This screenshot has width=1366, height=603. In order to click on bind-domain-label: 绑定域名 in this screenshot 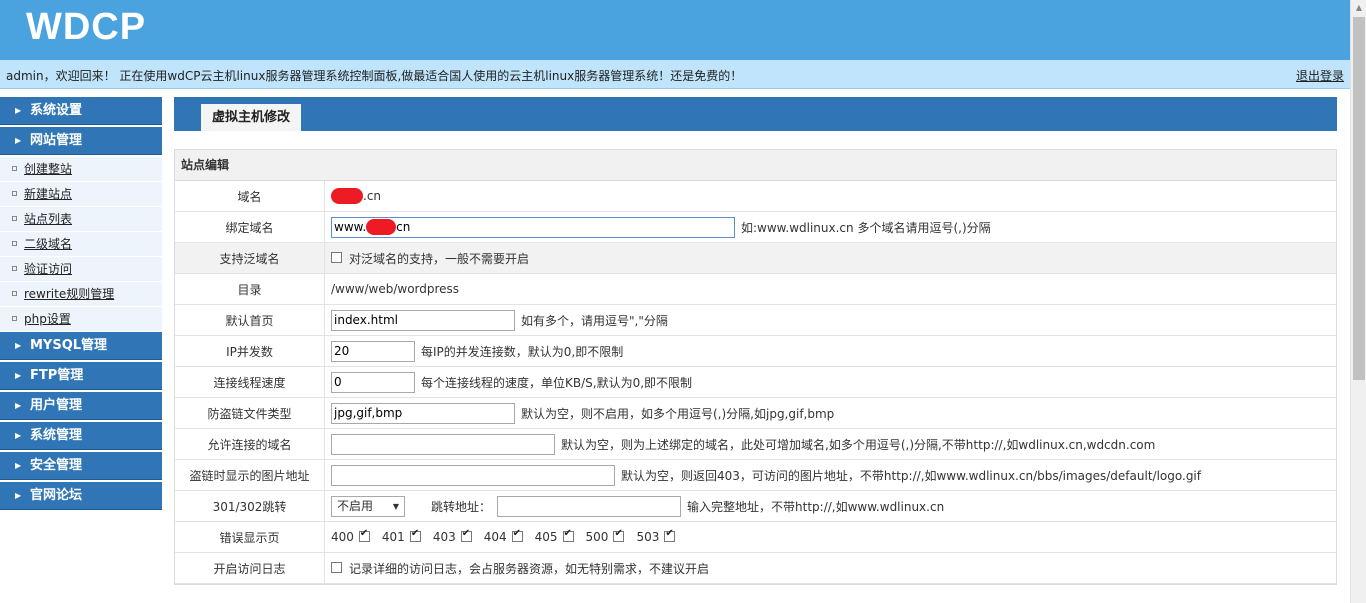, I will do `click(250, 227)`.